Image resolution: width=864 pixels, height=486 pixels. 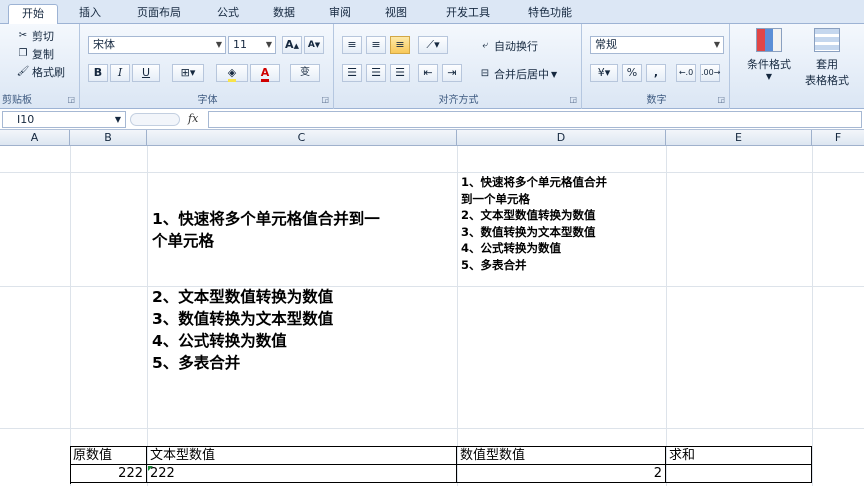 I want to click on table-cell-text-number: 222, so click(x=302, y=474).